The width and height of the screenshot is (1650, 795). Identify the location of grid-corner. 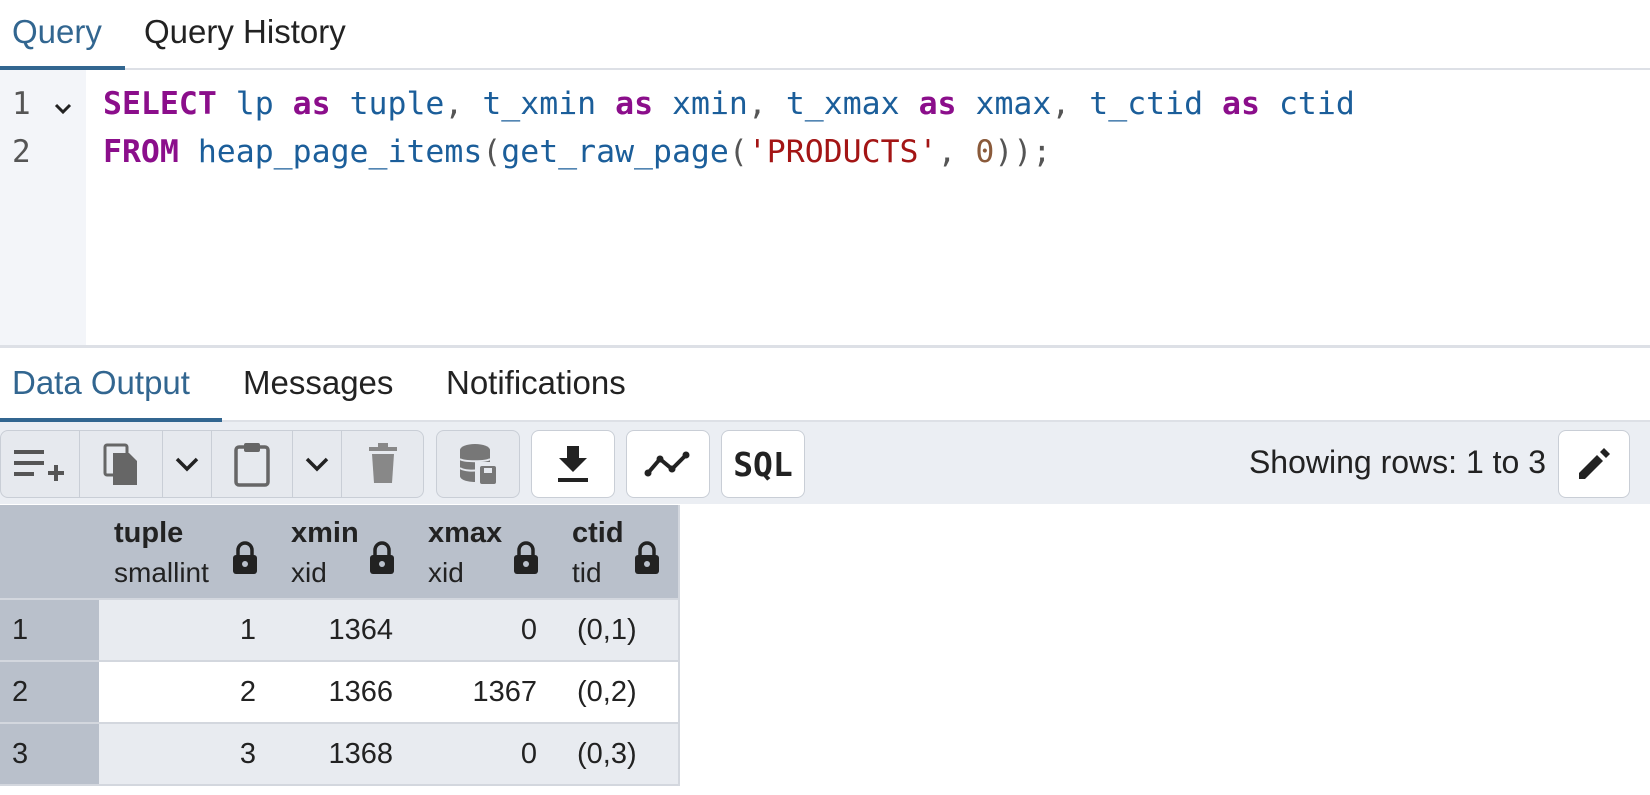
(50, 552).